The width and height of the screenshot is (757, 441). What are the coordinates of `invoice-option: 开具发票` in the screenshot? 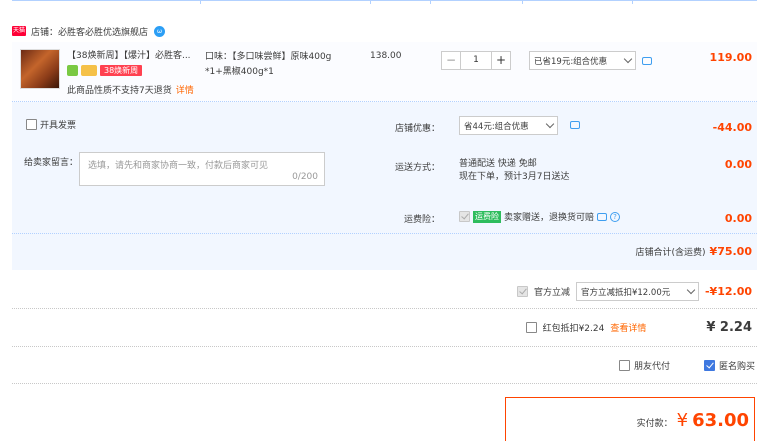 It's located at (51, 124).